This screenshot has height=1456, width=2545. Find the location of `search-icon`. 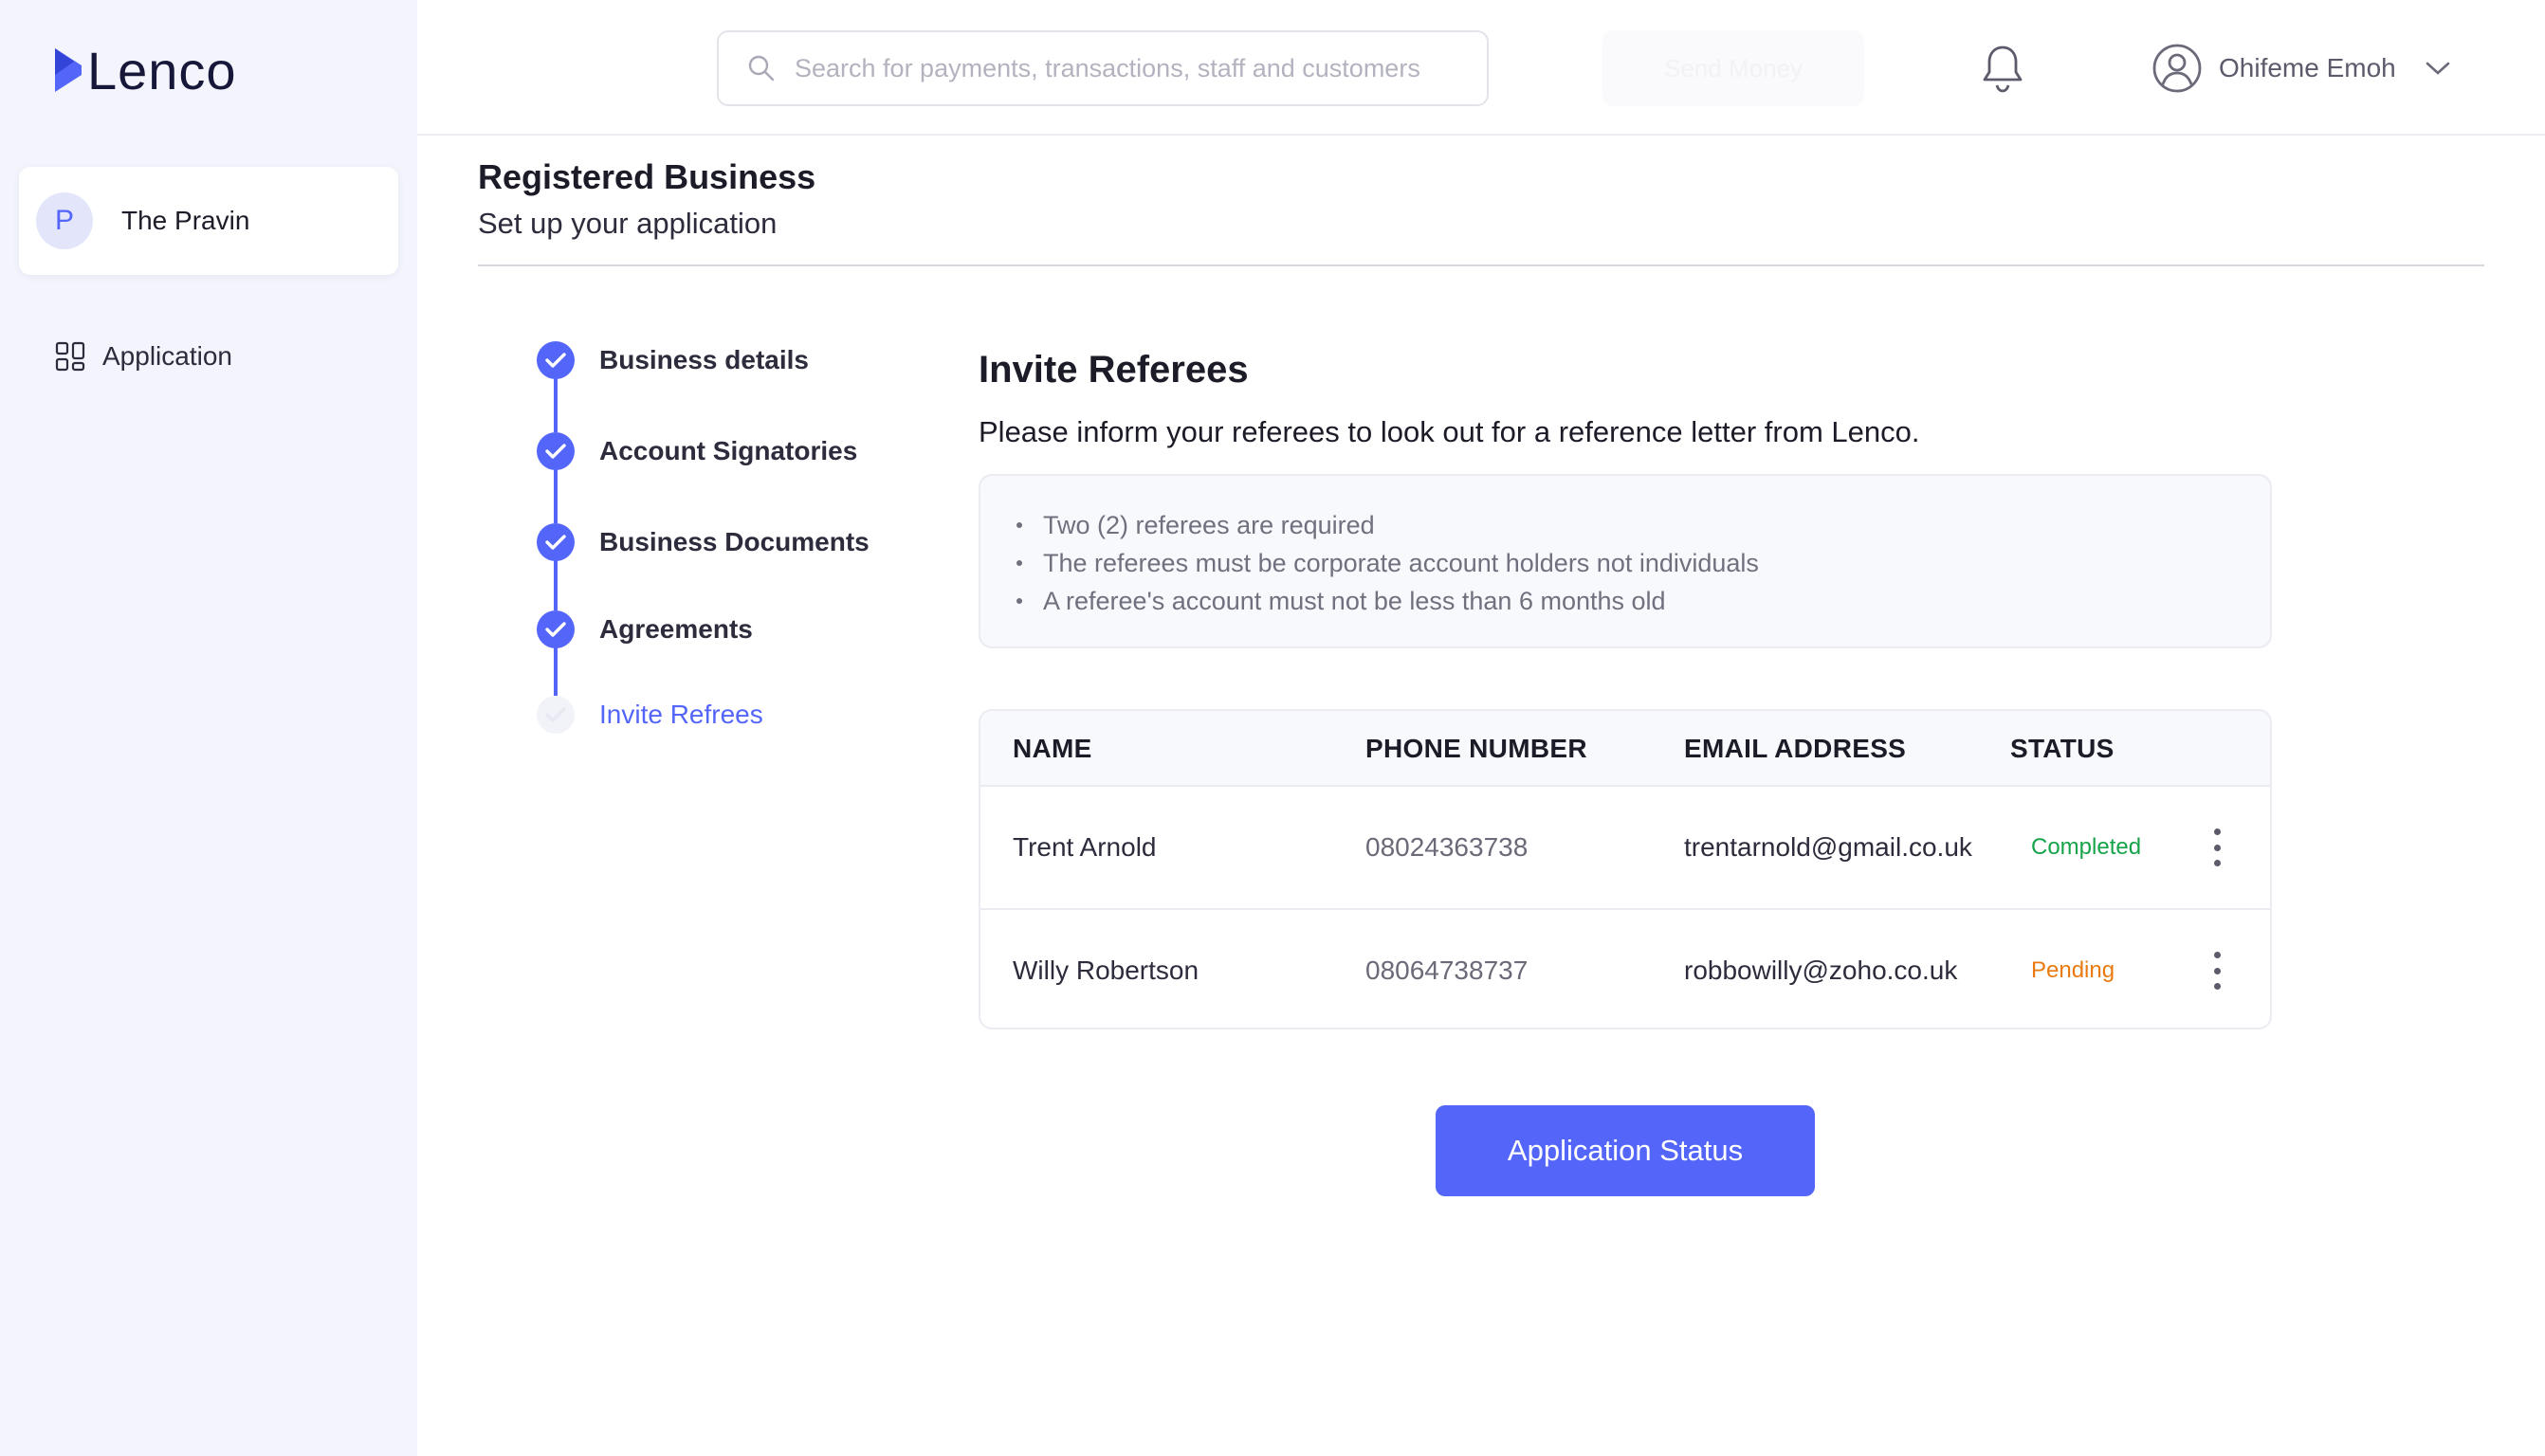

search-icon is located at coordinates (761, 68).